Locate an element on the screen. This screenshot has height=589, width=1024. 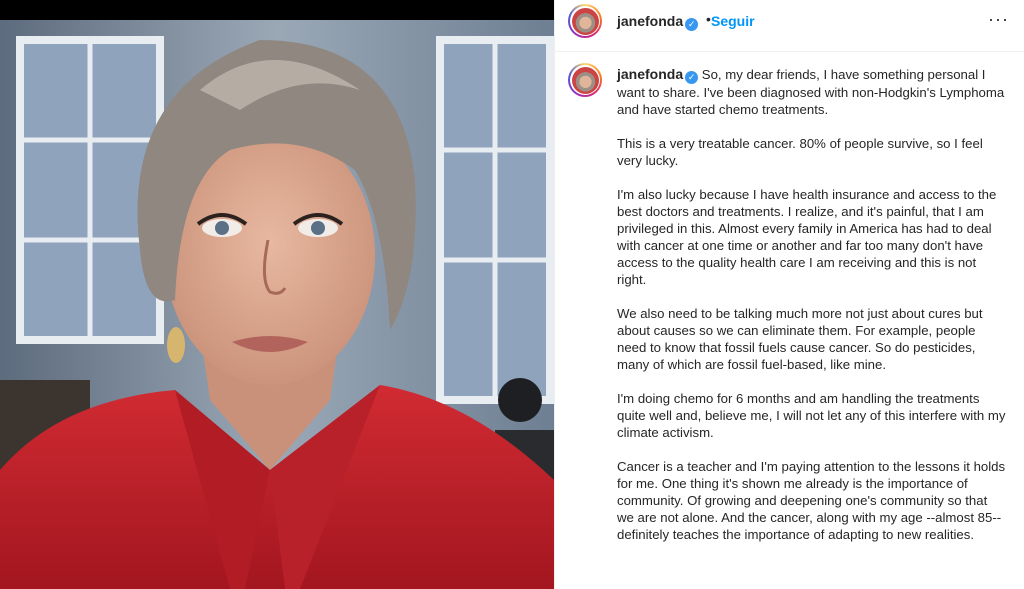
caption-avatar-image is located at coordinates (585, 80).